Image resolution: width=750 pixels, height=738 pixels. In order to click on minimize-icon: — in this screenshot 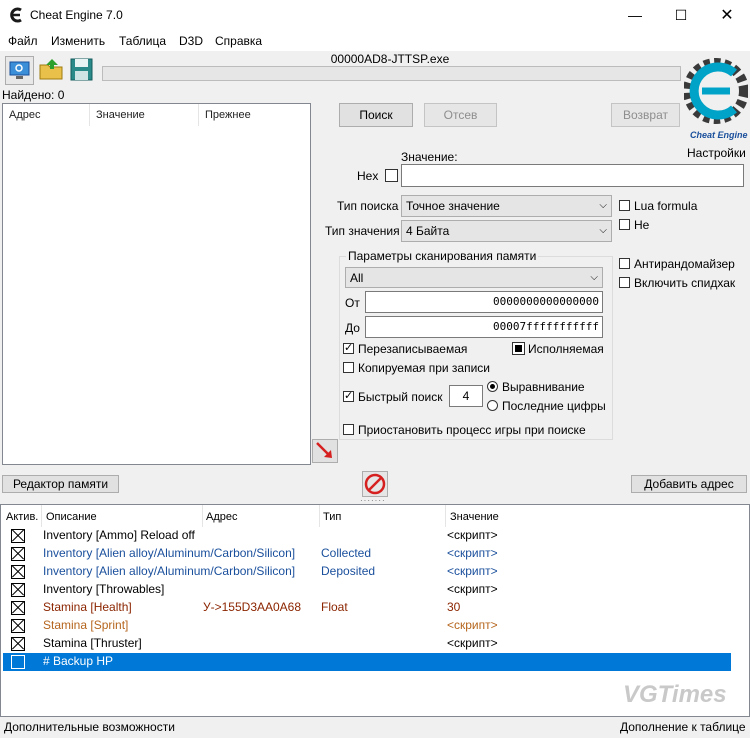, I will do `click(635, 15)`.